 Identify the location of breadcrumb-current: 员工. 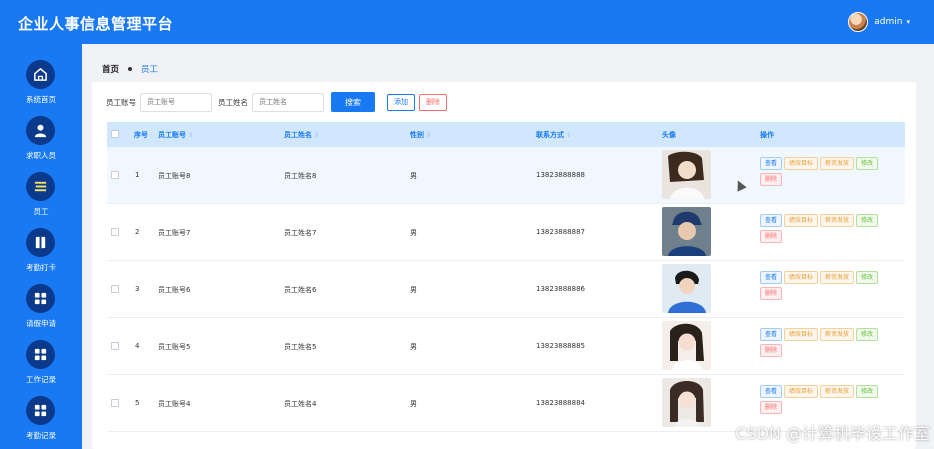
(150, 70).